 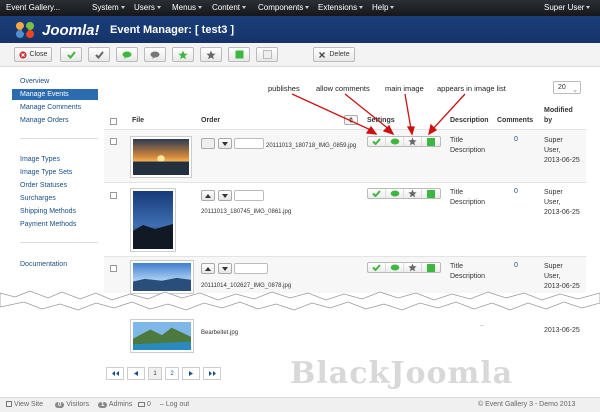 I want to click on sidebar-item-shipping-methods: Shipping Methods, so click(x=55, y=211).